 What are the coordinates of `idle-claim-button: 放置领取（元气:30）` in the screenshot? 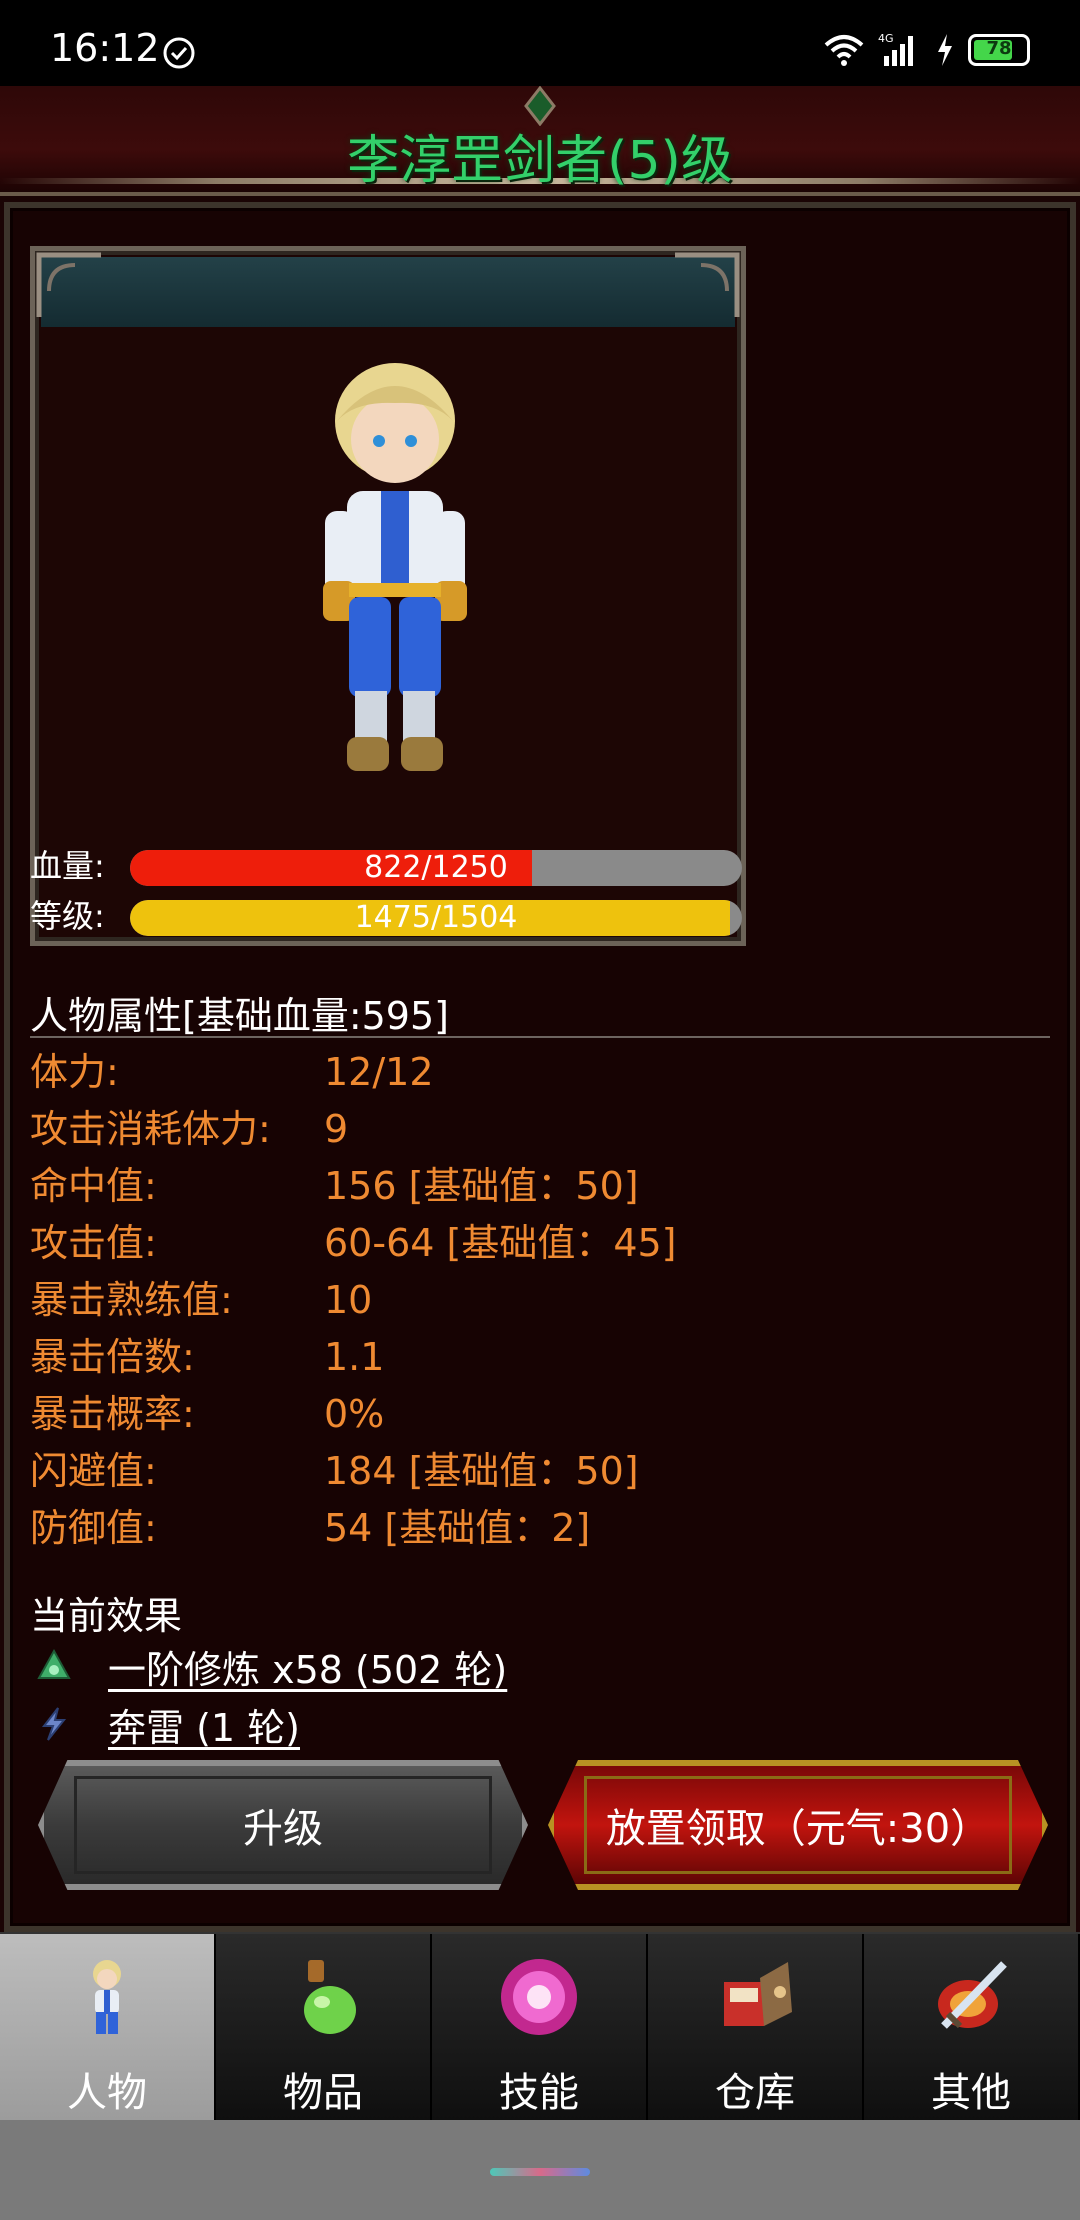 It's located at (798, 1825).